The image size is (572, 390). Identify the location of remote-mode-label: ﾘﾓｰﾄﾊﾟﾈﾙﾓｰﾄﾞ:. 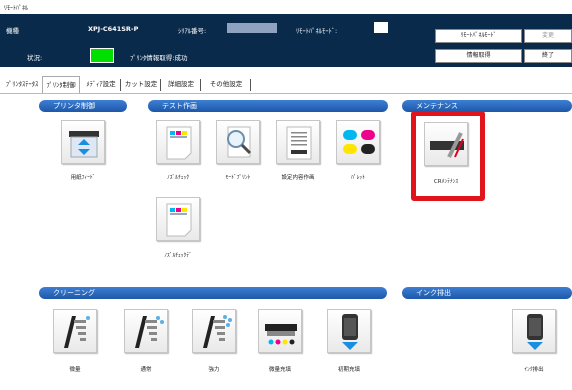
(317, 31).